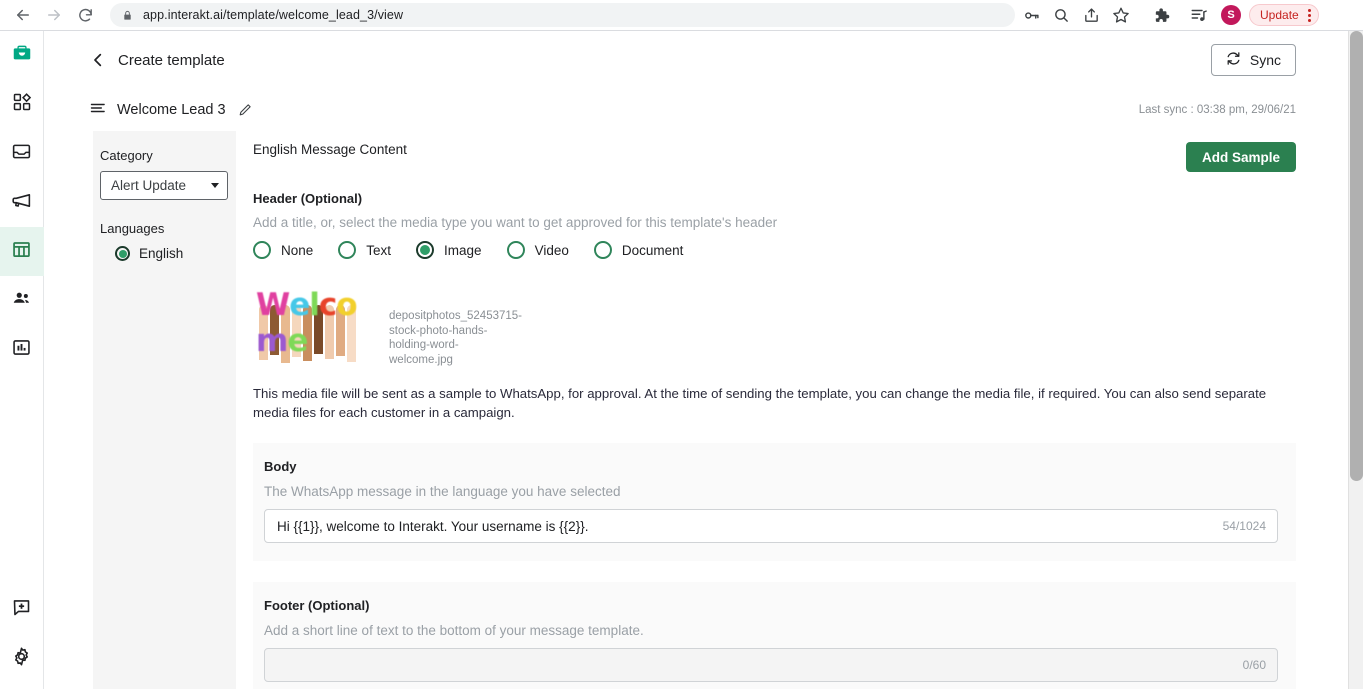 This screenshot has width=1363, height=689. I want to click on header-type-text: Text, so click(364, 250).